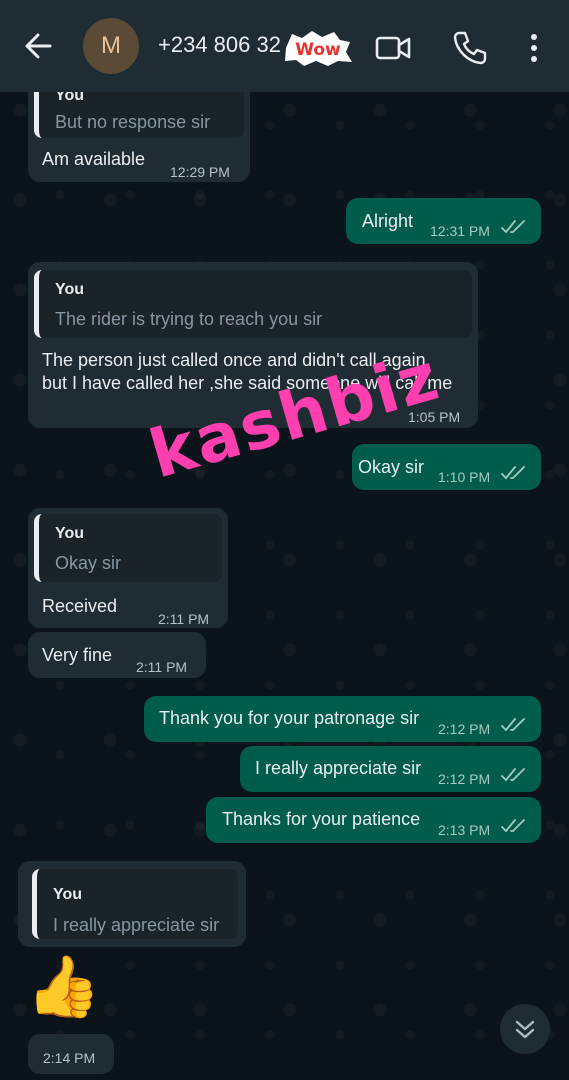 The width and height of the screenshot is (569, 1080). I want to click on chat-header: M +234 806 32 Wow, so click(284, 46).